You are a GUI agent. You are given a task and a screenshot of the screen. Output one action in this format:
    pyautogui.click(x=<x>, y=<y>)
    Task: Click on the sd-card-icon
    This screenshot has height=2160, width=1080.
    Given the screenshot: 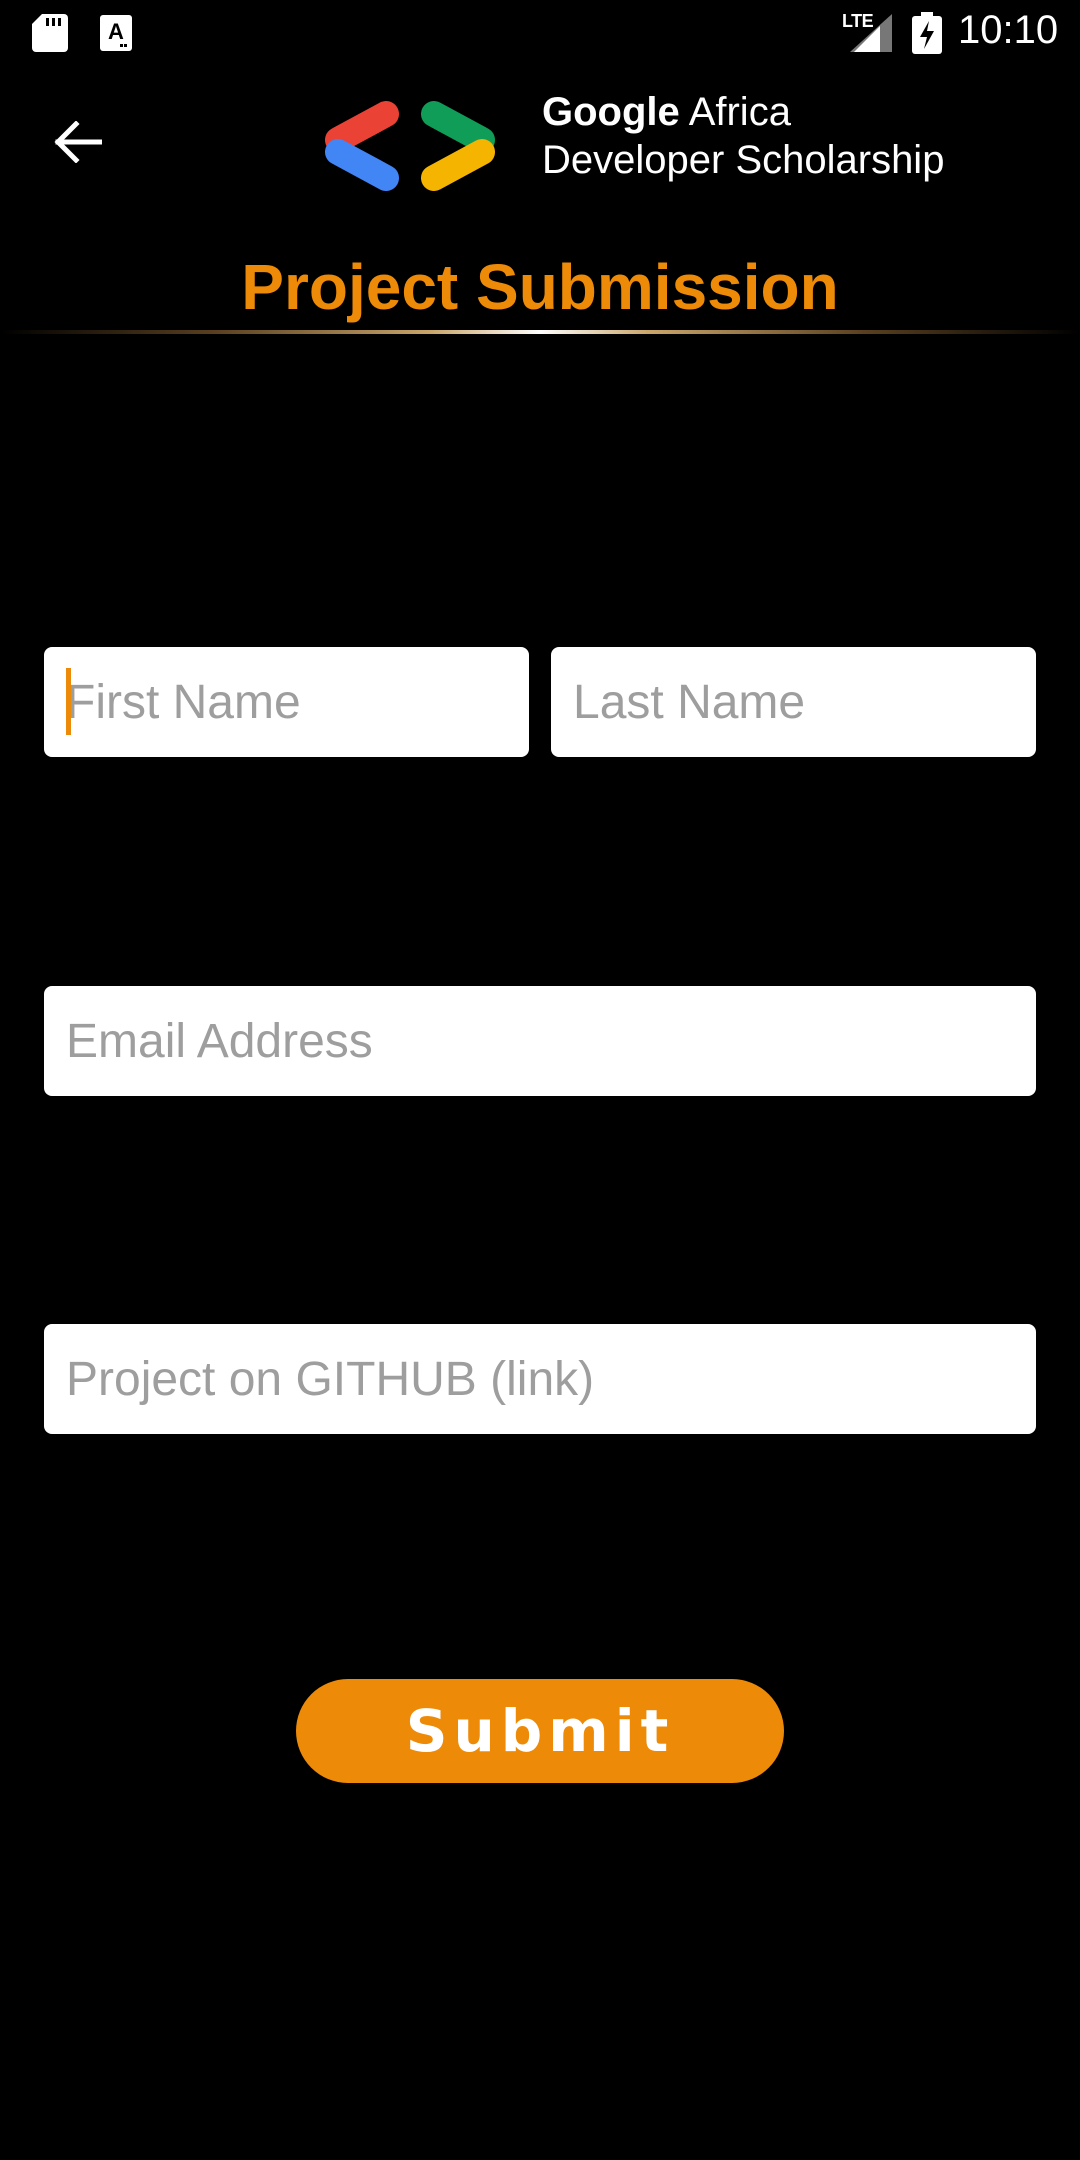 What is the action you would take?
    pyautogui.click(x=50, y=33)
    